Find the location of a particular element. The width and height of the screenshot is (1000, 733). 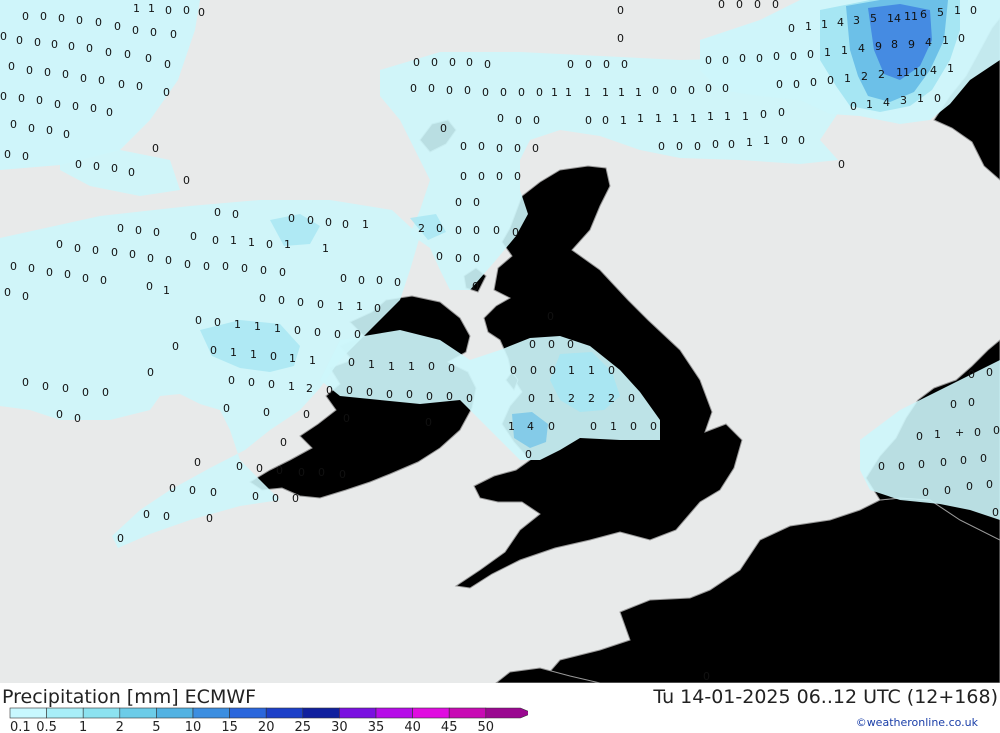

precip-value: 8 is located at coordinates (894, 44).